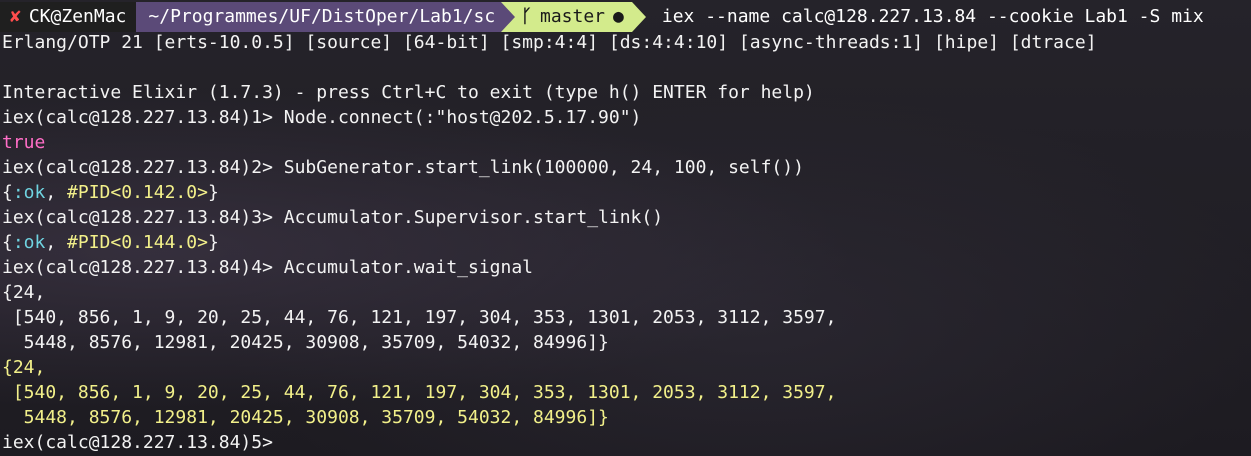 This screenshot has width=1251, height=456. What do you see at coordinates (77, 16) in the screenshot?
I see `prompt-host: CK@ZenMac` at bounding box center [77, 16].